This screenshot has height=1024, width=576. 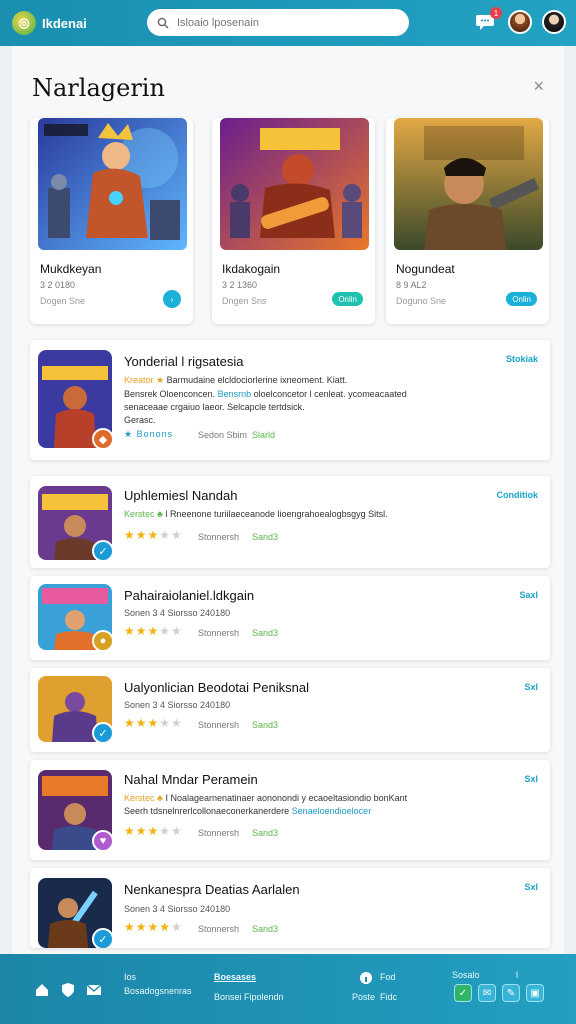 I want to click on footer-label: Poste, so click(x=363, y=997).